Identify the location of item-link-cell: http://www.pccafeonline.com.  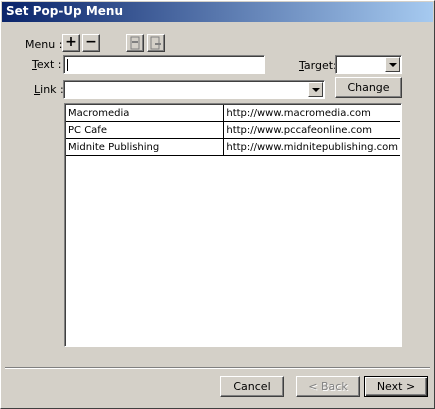
(311, 130).